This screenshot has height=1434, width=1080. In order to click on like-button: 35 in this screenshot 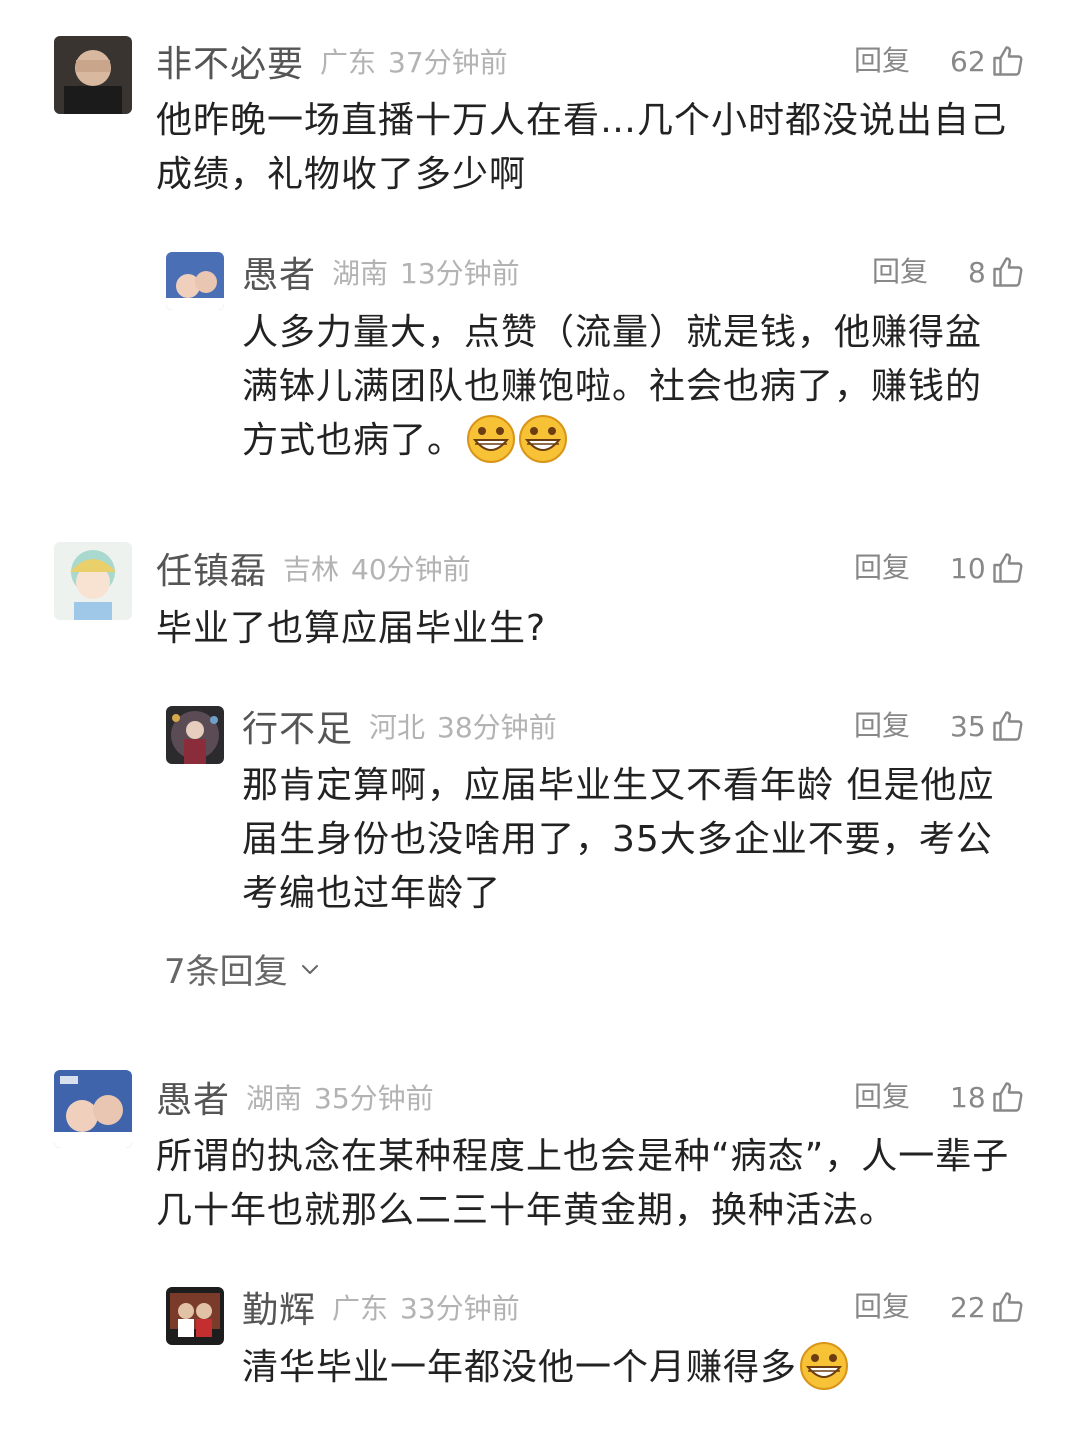, I will do `click(988, 726)`.